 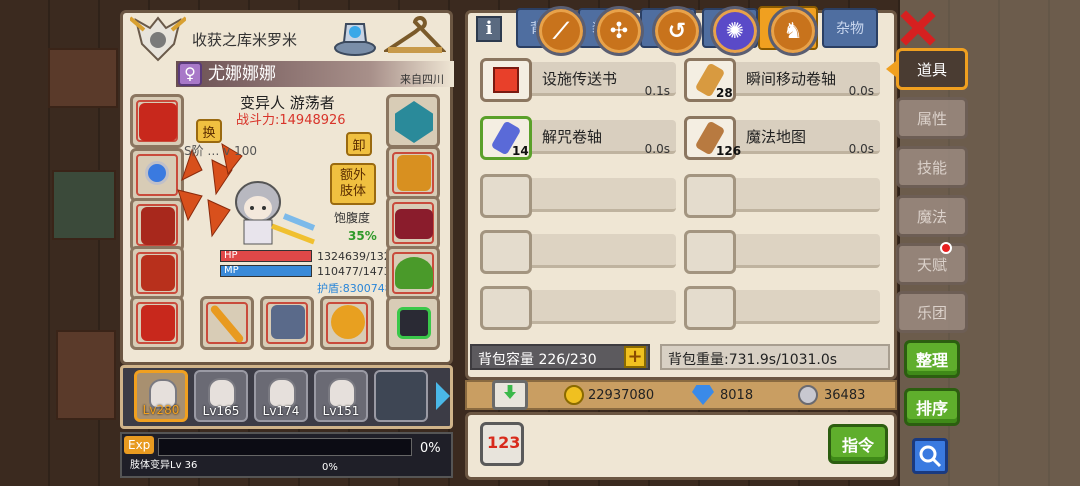 I want to click on limb-mutation-value: 0%, so click(x=330, y=467).